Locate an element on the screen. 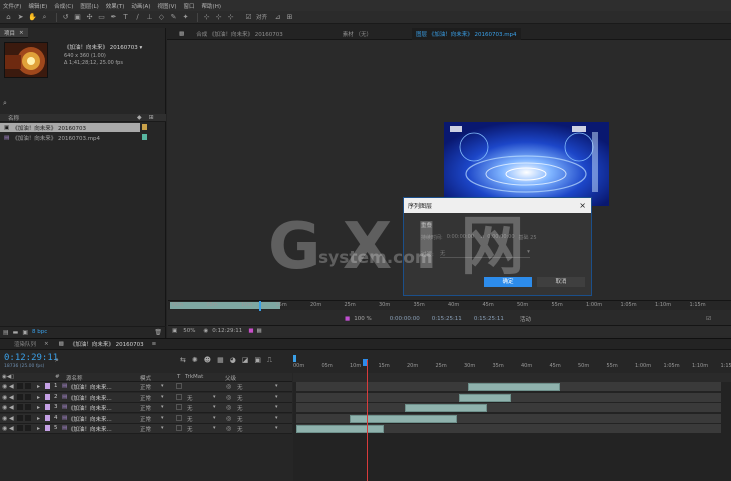 This screenshot has width=731, height=481. current-timecode: 0:12:29:11 is located at coordinates (227, 331).